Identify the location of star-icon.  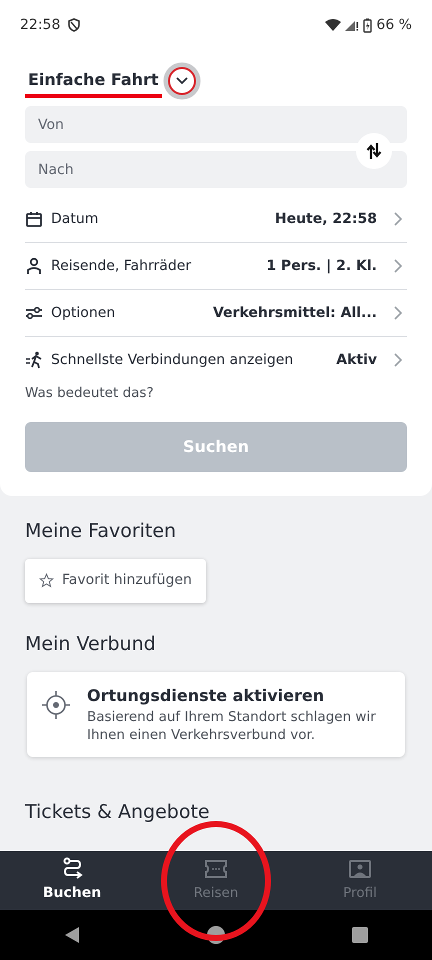
(46, 580).